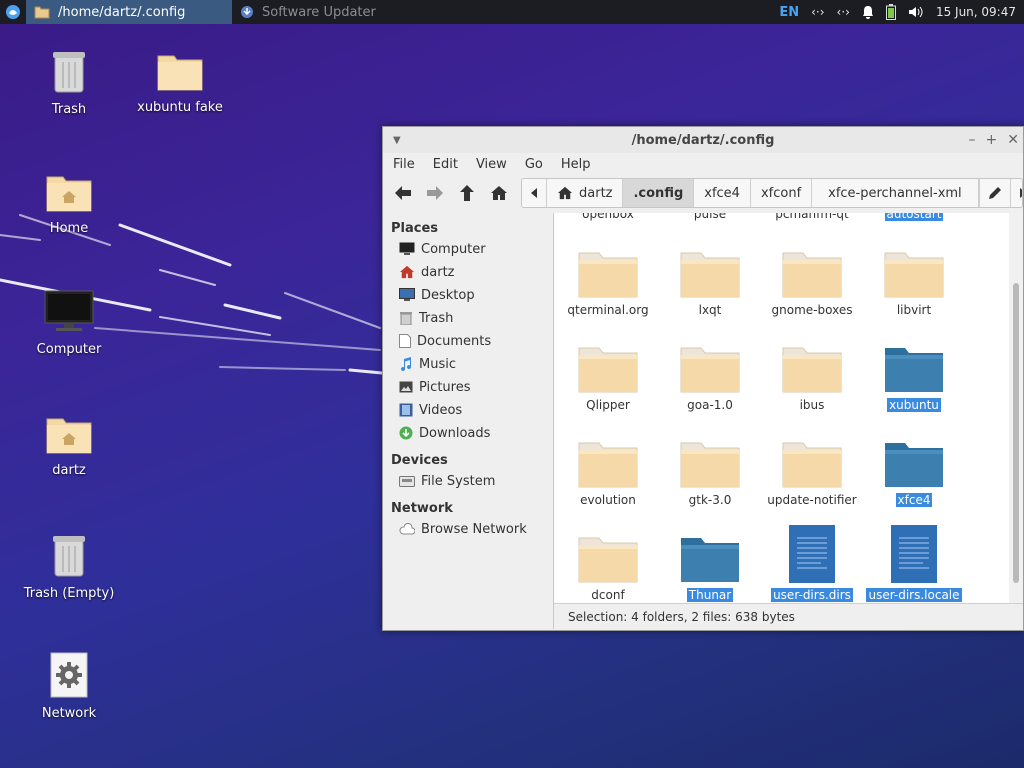  Describe the element at coordinates (722, 193) in the screenshot. I see `breadcrumb-item-xfce4: xfce4` at that location.